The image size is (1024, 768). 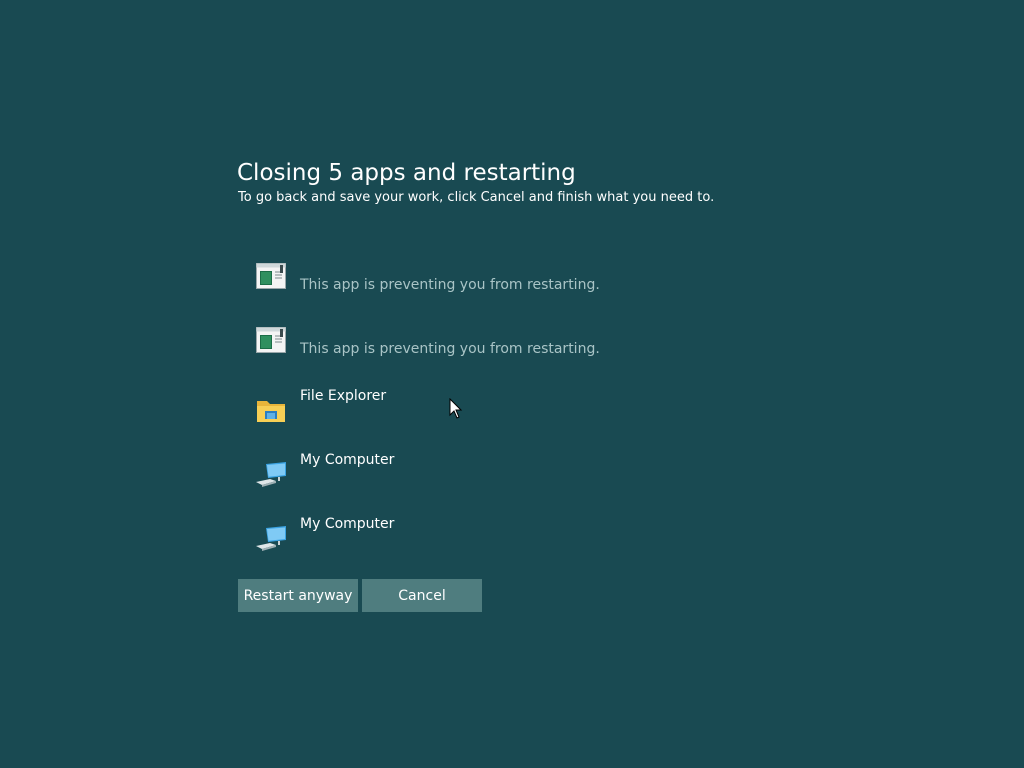 I want to click on list-item: File Explorer, so click(x=506, y=420).